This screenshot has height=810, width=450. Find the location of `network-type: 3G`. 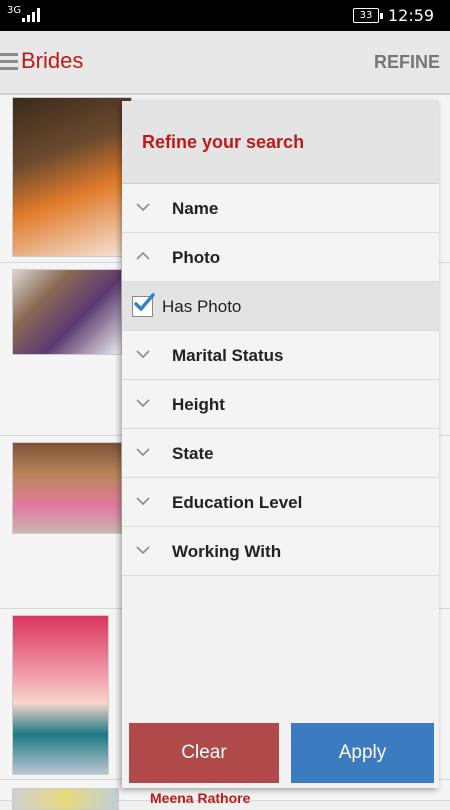

network-type: 3G is located at coordinates (14, 10).